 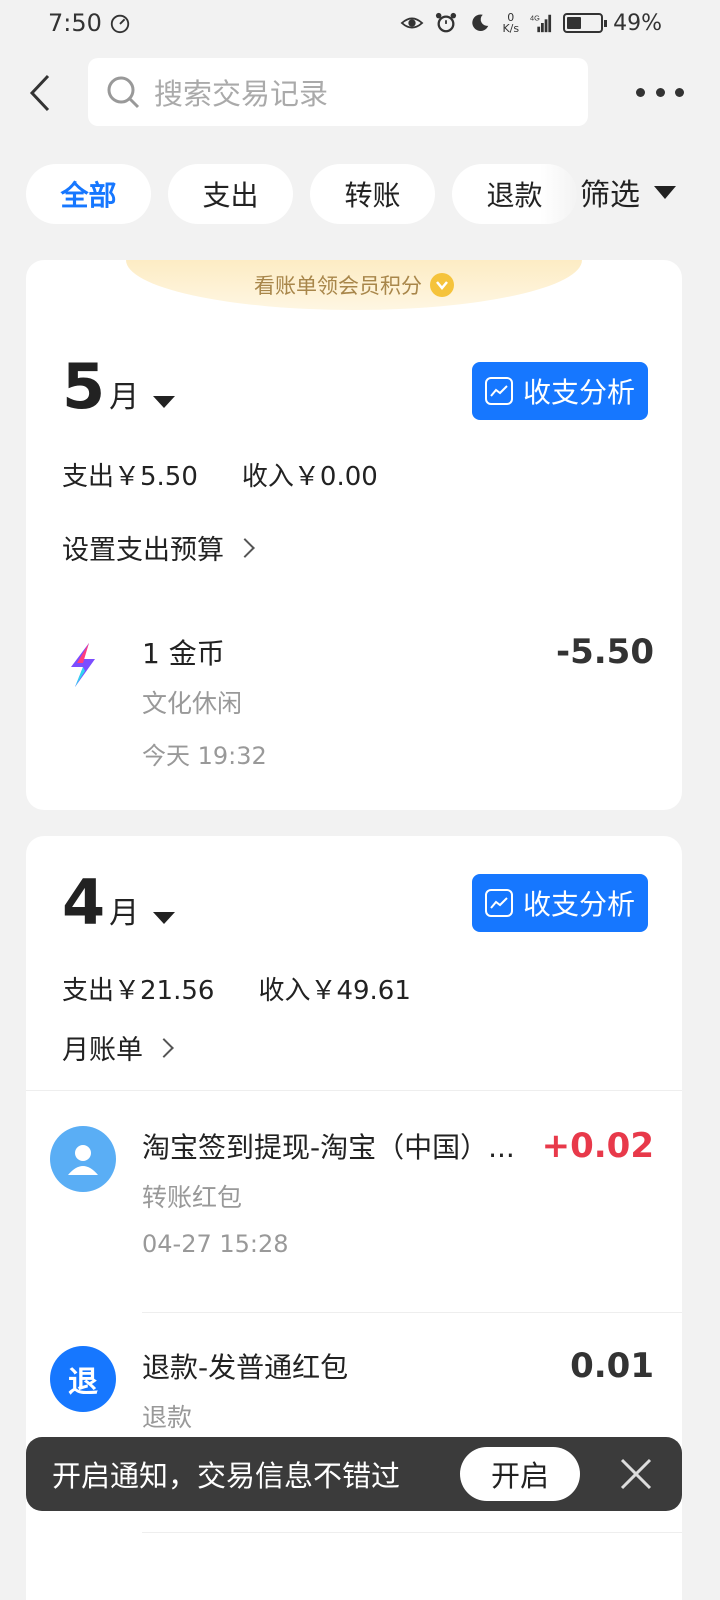 What do you see at coordinates (636, 1474) in the screenshot?
I see `close-icon` at bounding box center [636, 1474].